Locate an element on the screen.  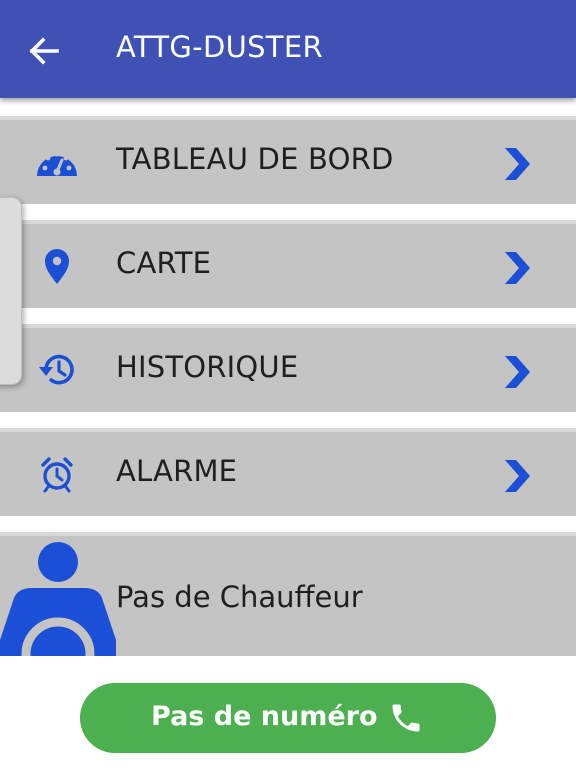
history-icon is located at coordinates (57, 370).